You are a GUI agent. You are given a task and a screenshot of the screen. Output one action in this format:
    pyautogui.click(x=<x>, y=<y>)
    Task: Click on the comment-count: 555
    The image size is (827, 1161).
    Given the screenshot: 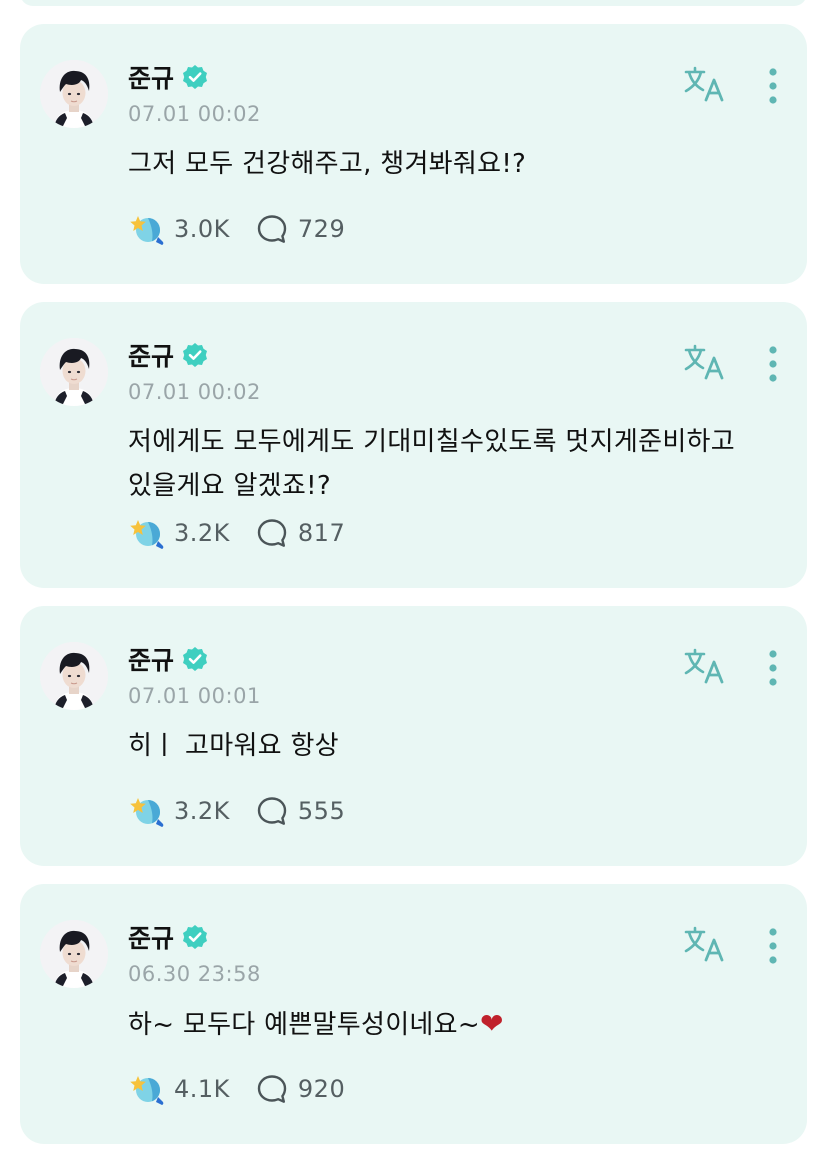 What is the action you would take?
    pyautogui.click(x=321, y=811)
    